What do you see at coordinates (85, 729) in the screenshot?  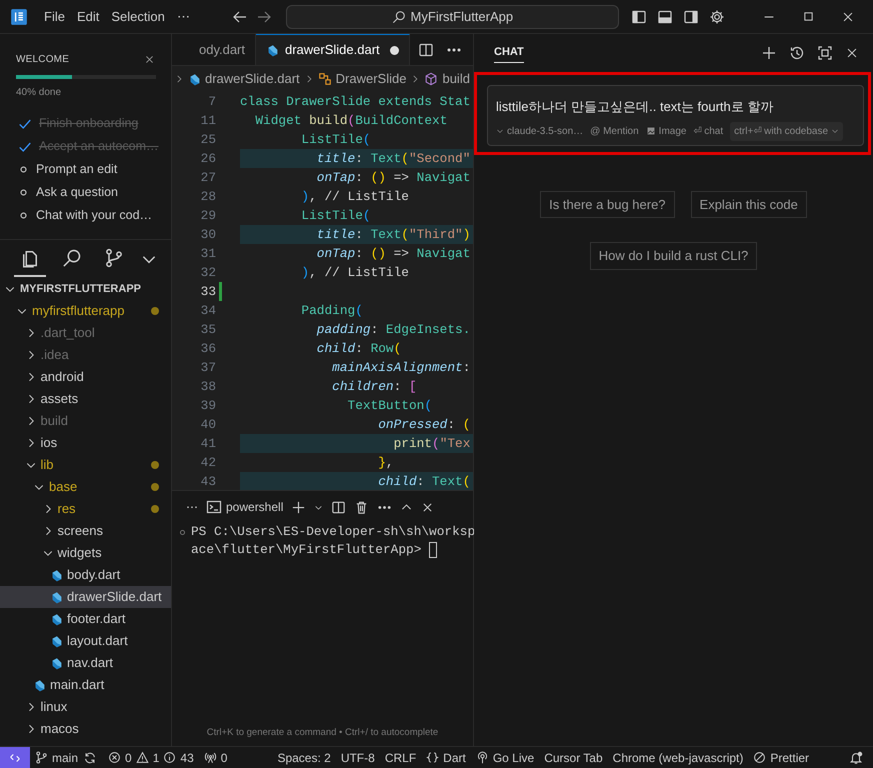 I see `tree-item: macos` at bounding box center [85, 729].